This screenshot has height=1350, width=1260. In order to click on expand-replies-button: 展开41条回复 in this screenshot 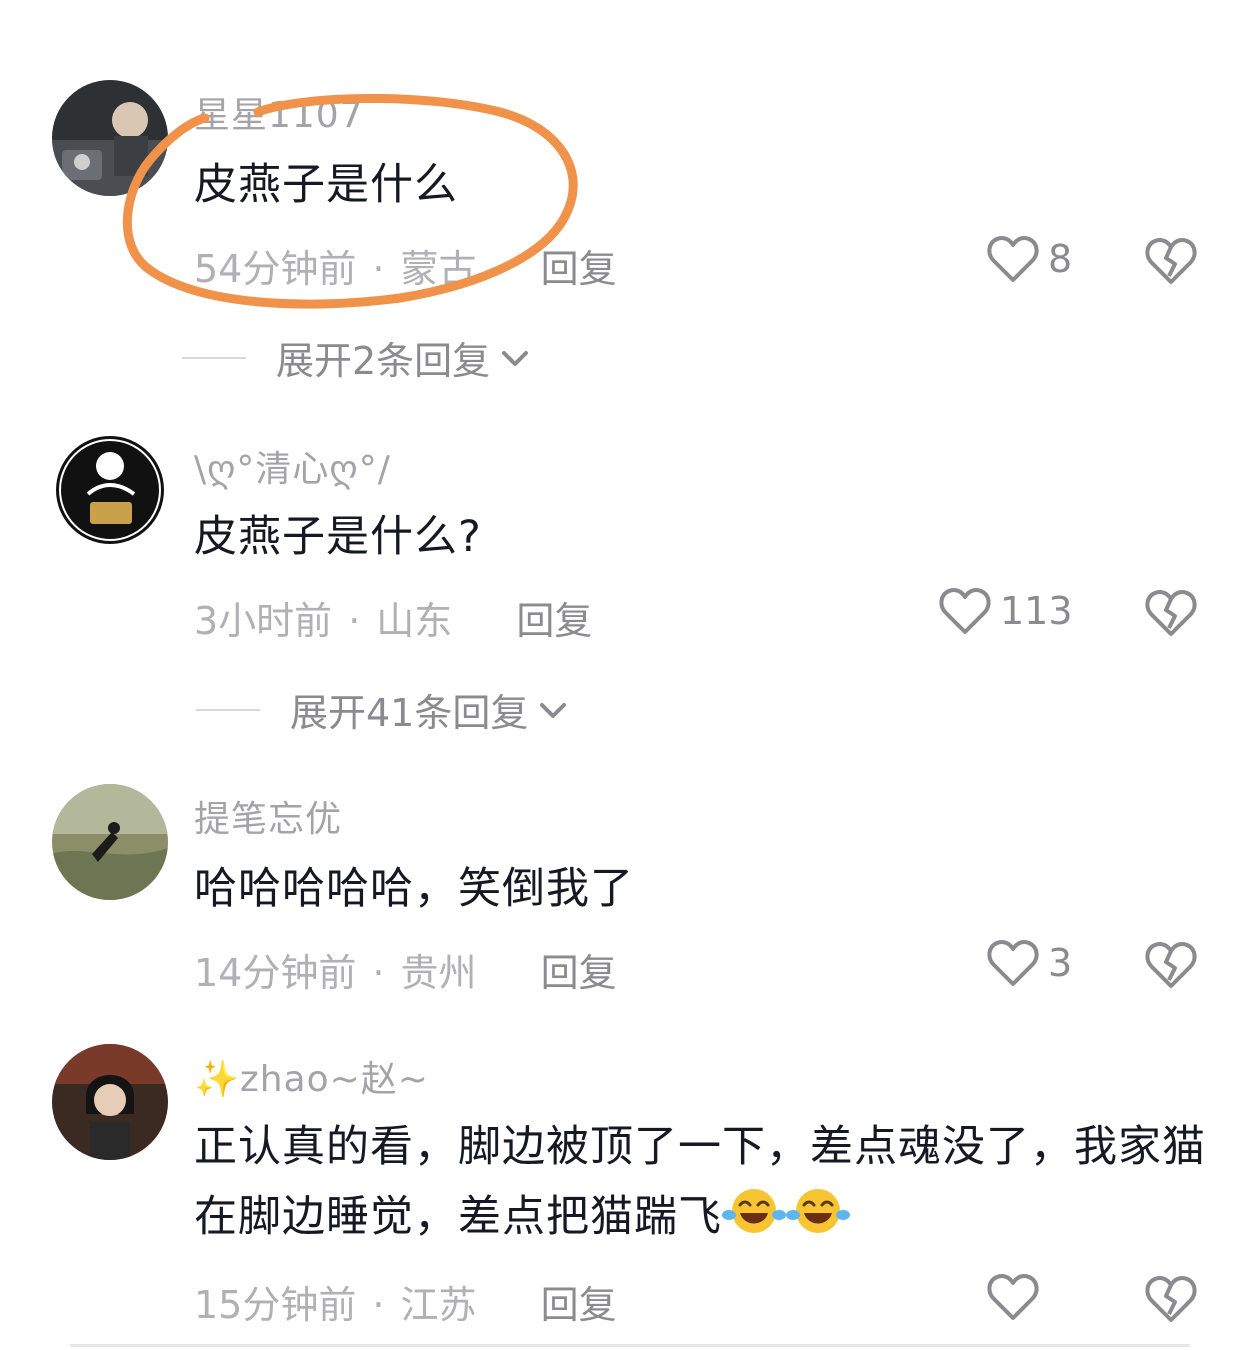, I will do `click(382, 709)`.